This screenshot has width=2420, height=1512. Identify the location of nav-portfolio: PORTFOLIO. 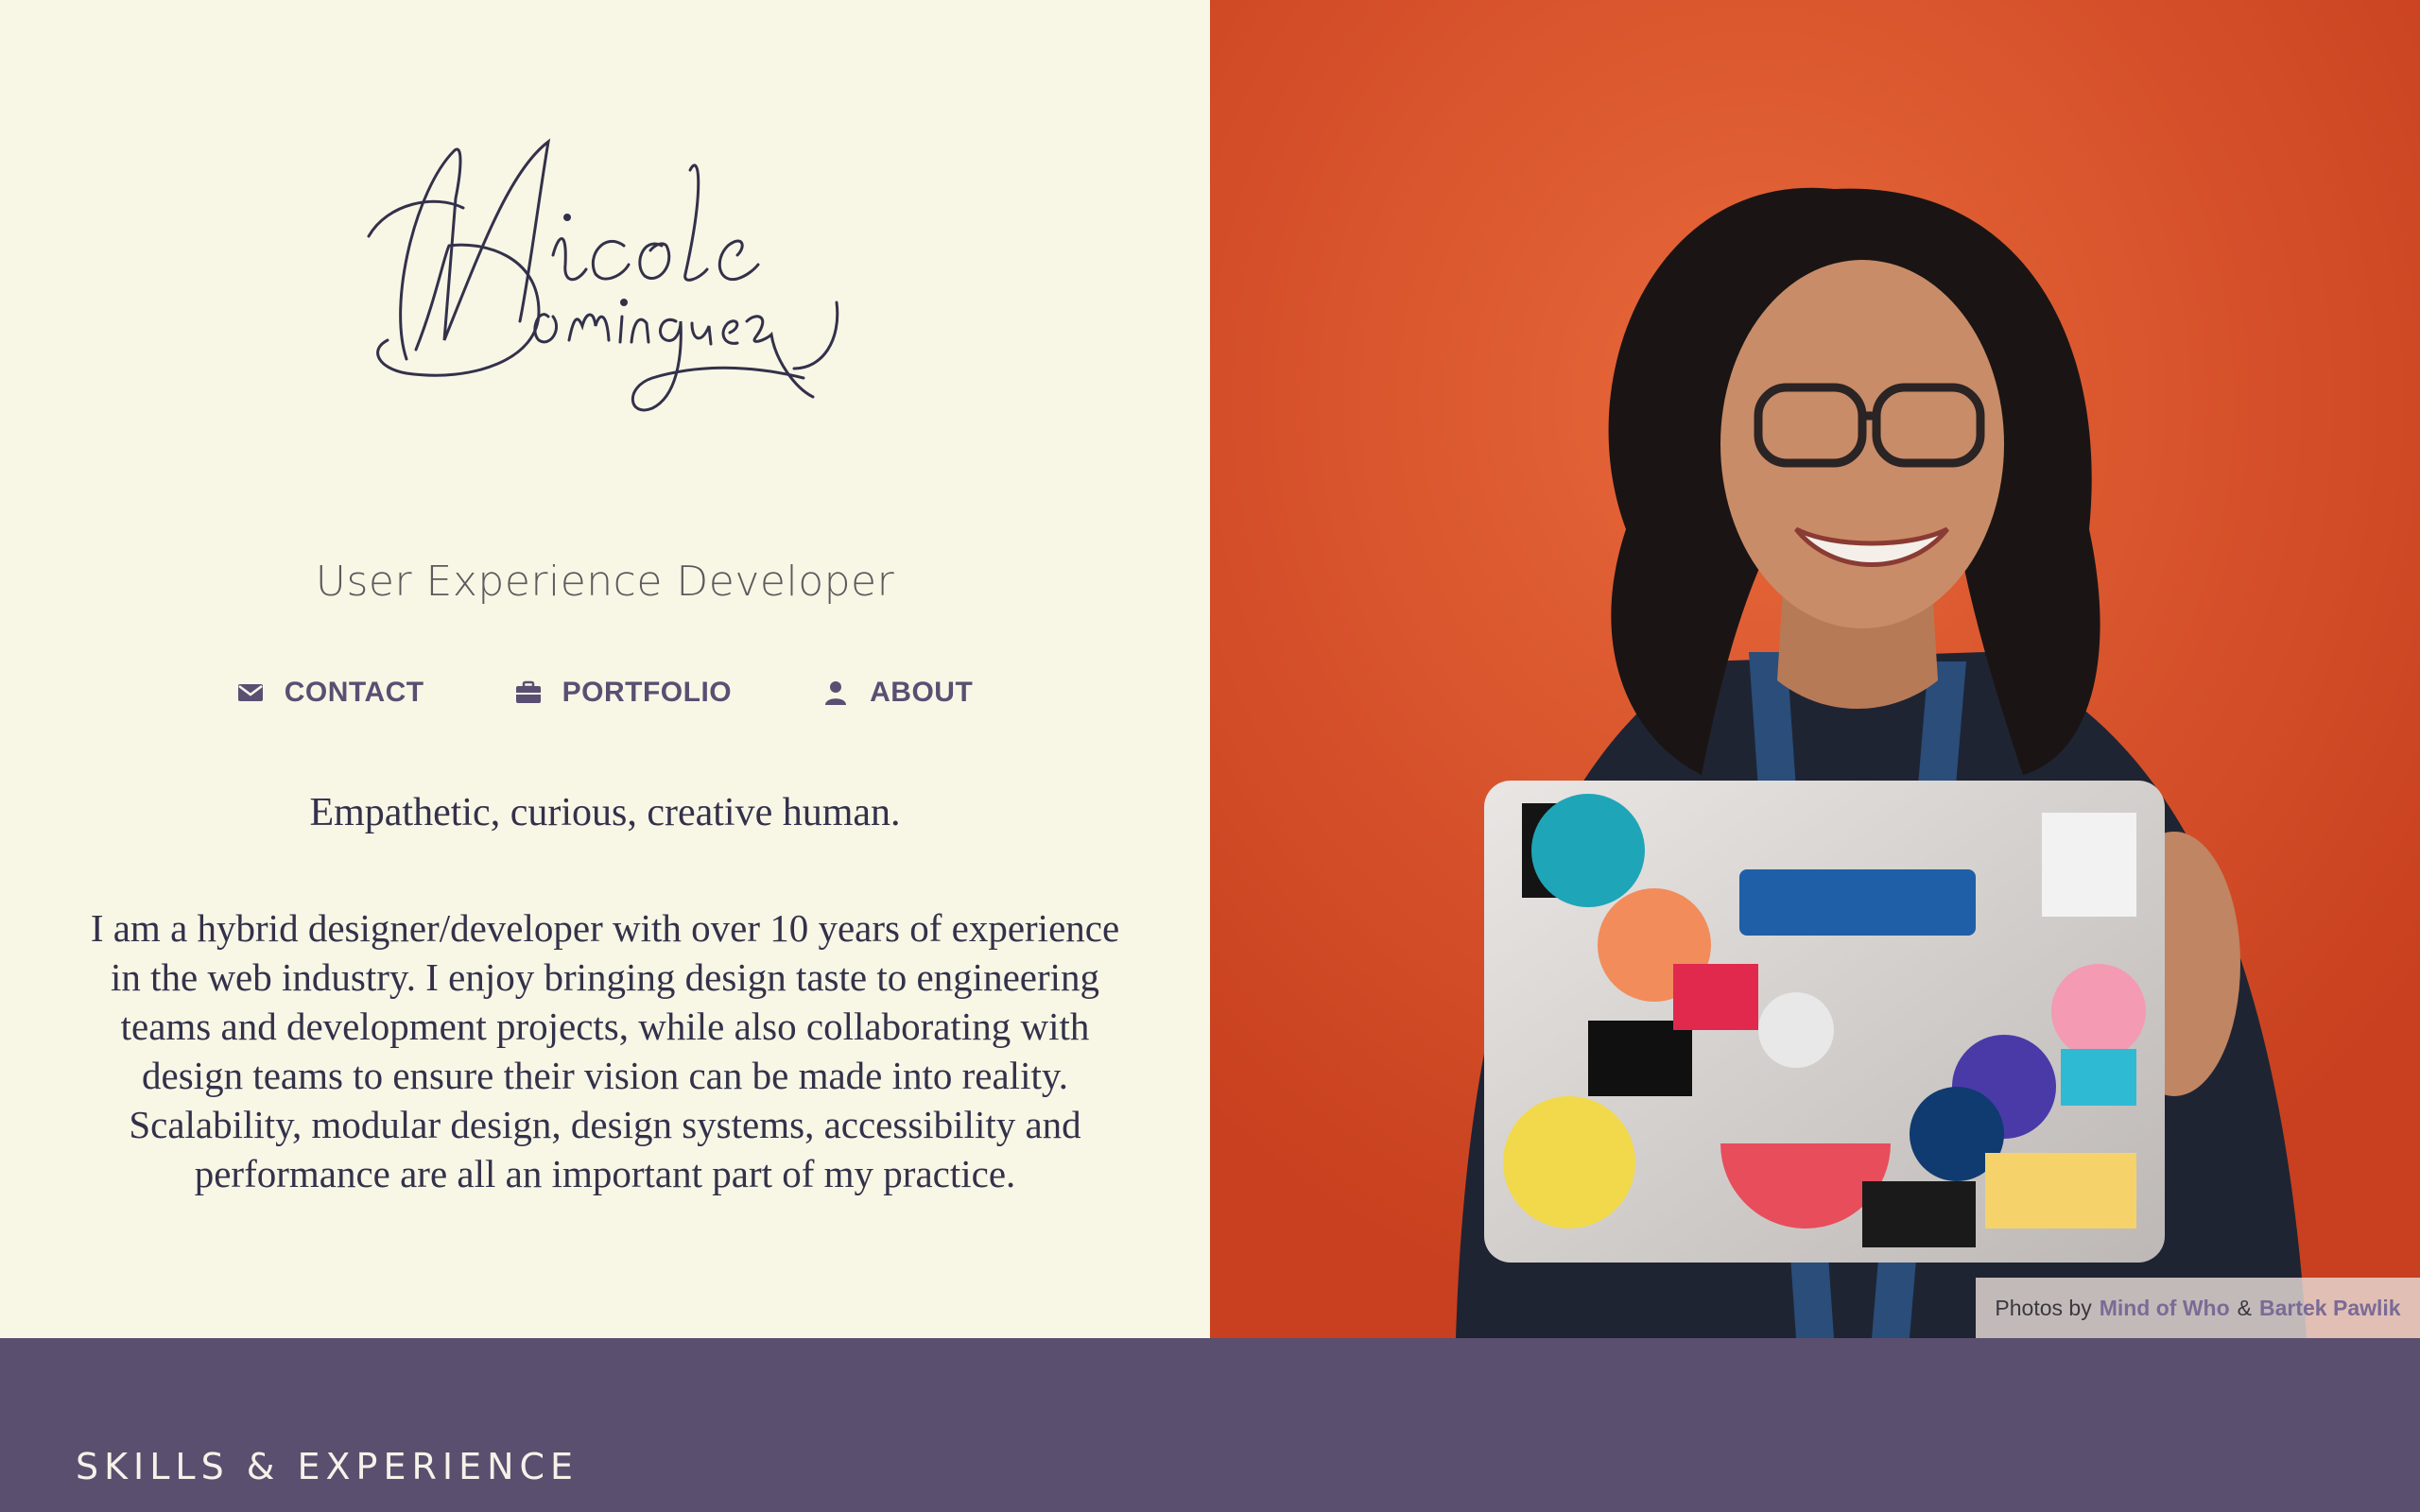
(624, 693).